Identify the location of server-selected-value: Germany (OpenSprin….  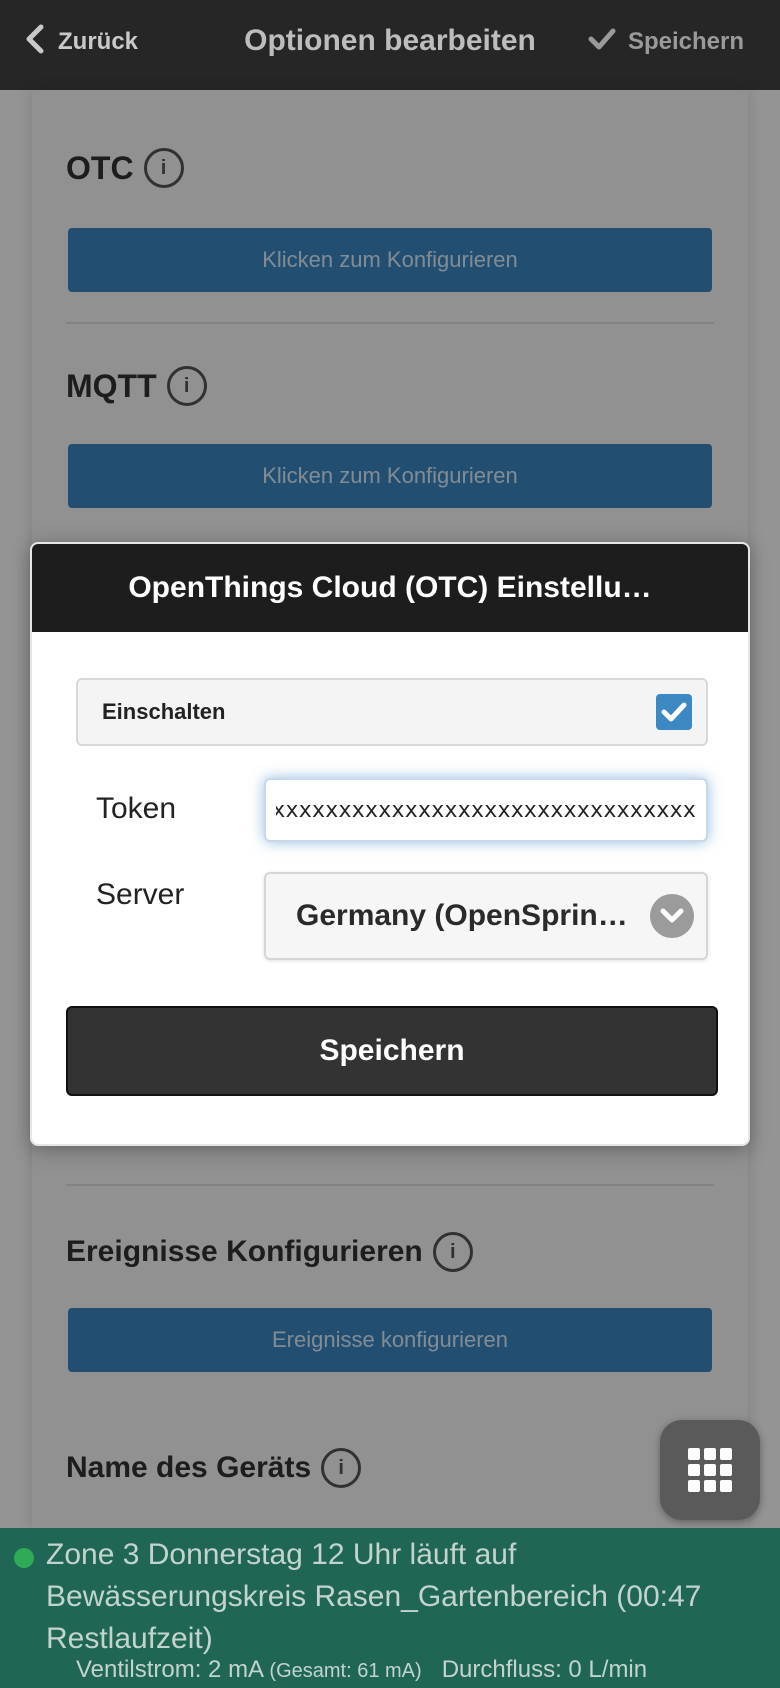
(462, 915).